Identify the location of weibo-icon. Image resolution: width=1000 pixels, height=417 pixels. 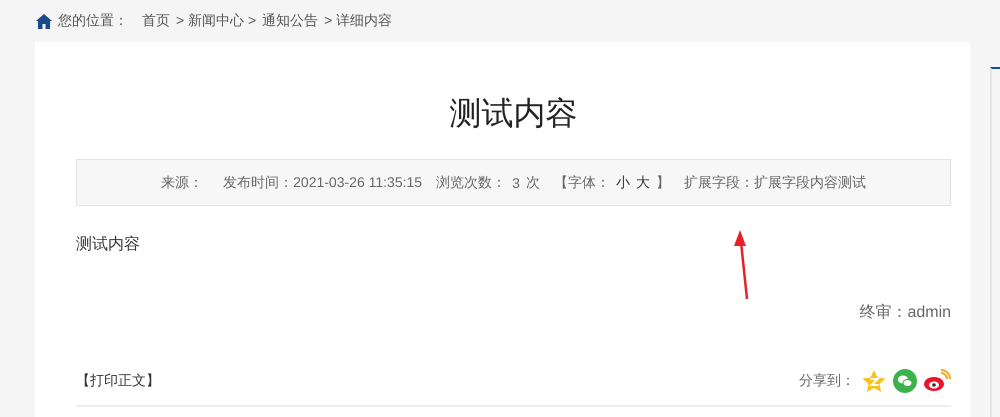
(937, 381).